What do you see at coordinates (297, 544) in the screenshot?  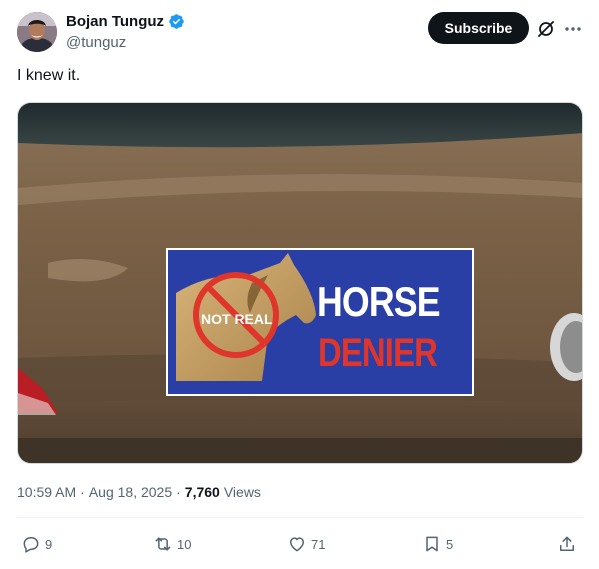 I see `heart-icon` at bounding box center [297, 544].